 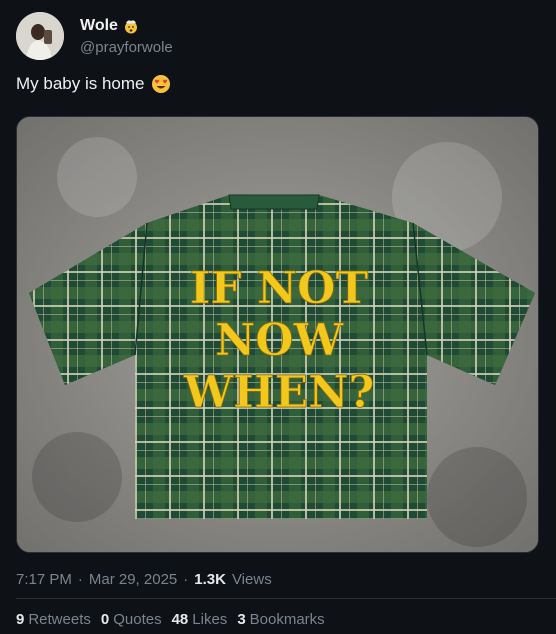 I want to click on stat-bookmarks: 3 Bookmarks, so click(x=280, y=619).